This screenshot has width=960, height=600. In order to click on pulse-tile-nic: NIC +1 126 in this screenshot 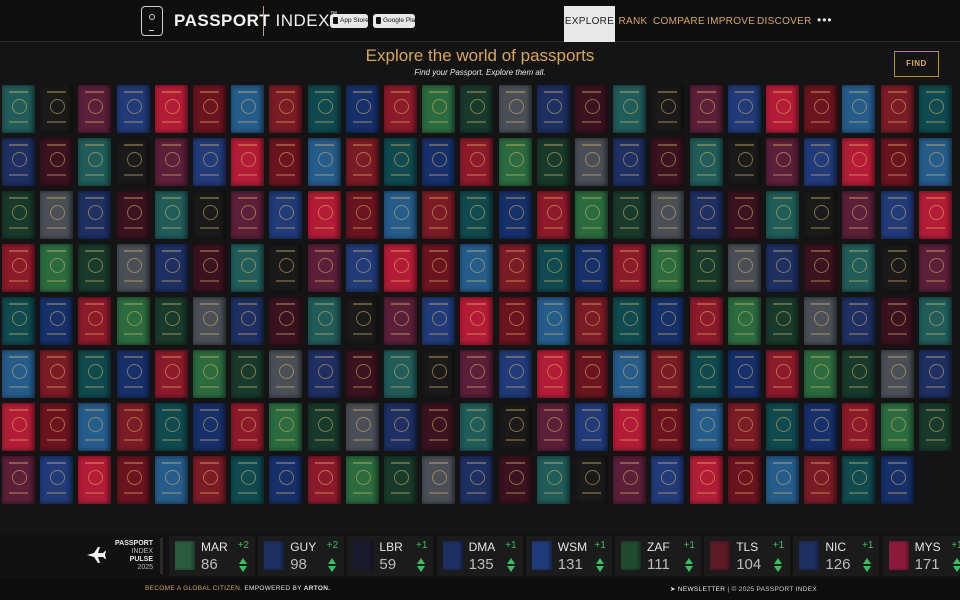, I will do `click(836, 556)`.